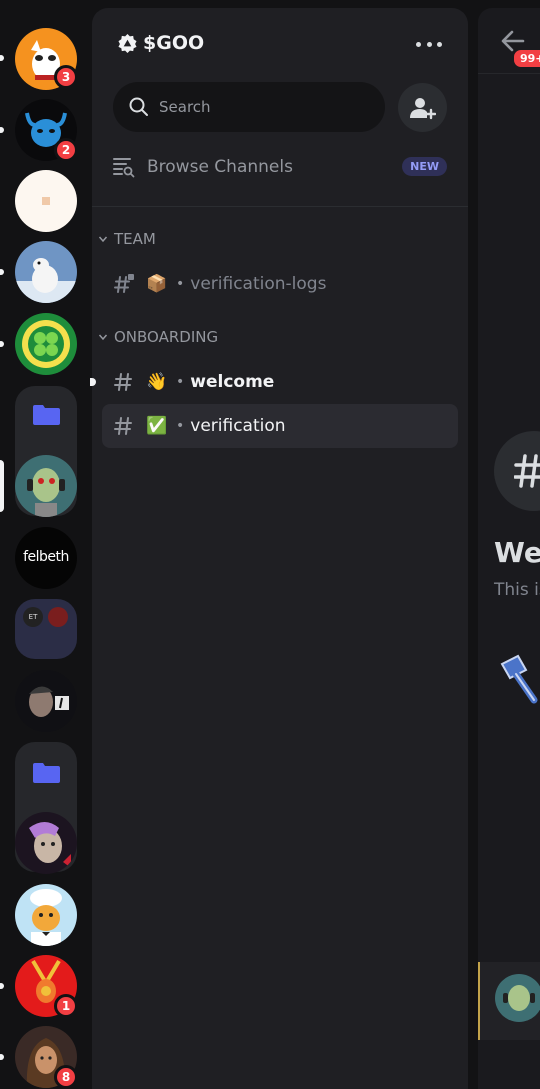 The width and height of the screenshot is (540, 1089). What do you see at coordinates (519, 679) in the screenshot?
I see `hammer-icon` at bounding box center [519, 679].